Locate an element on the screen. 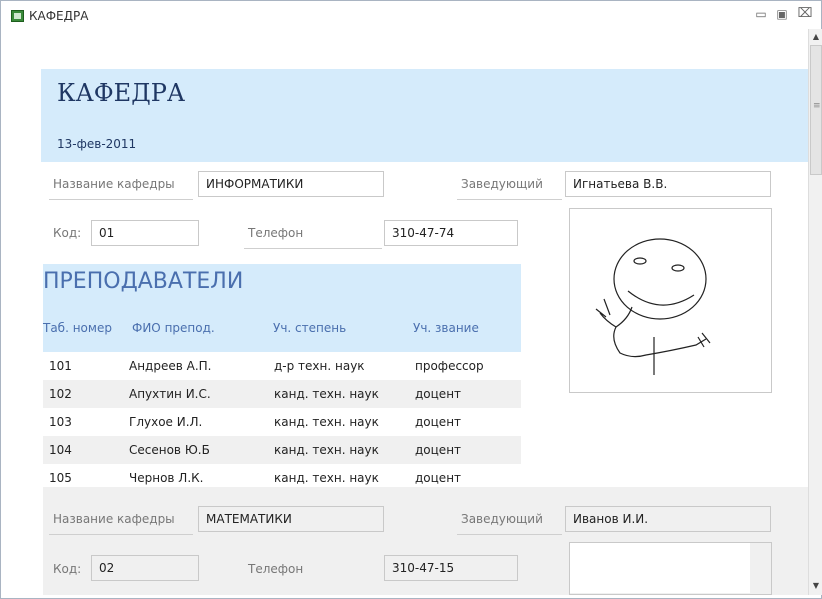  table-row: 104 Сесенов Ю.Б канд. техн. наук доцент is located at coordinates (282, 450).